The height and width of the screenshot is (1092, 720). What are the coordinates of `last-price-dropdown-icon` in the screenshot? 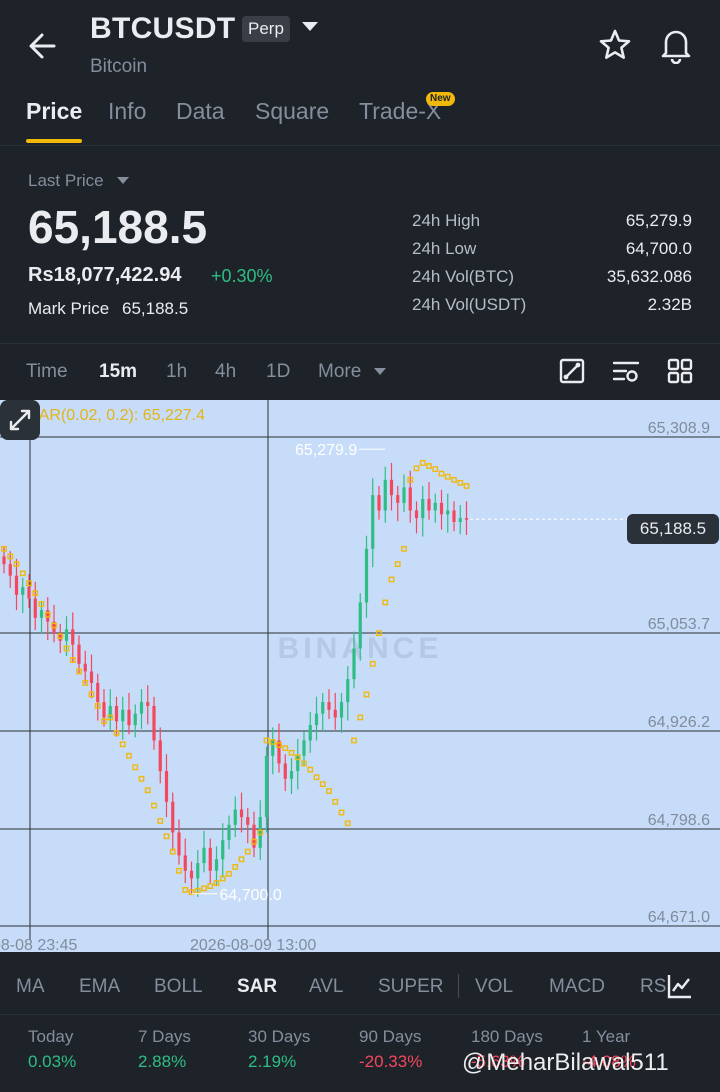 It's located at (123, 180).